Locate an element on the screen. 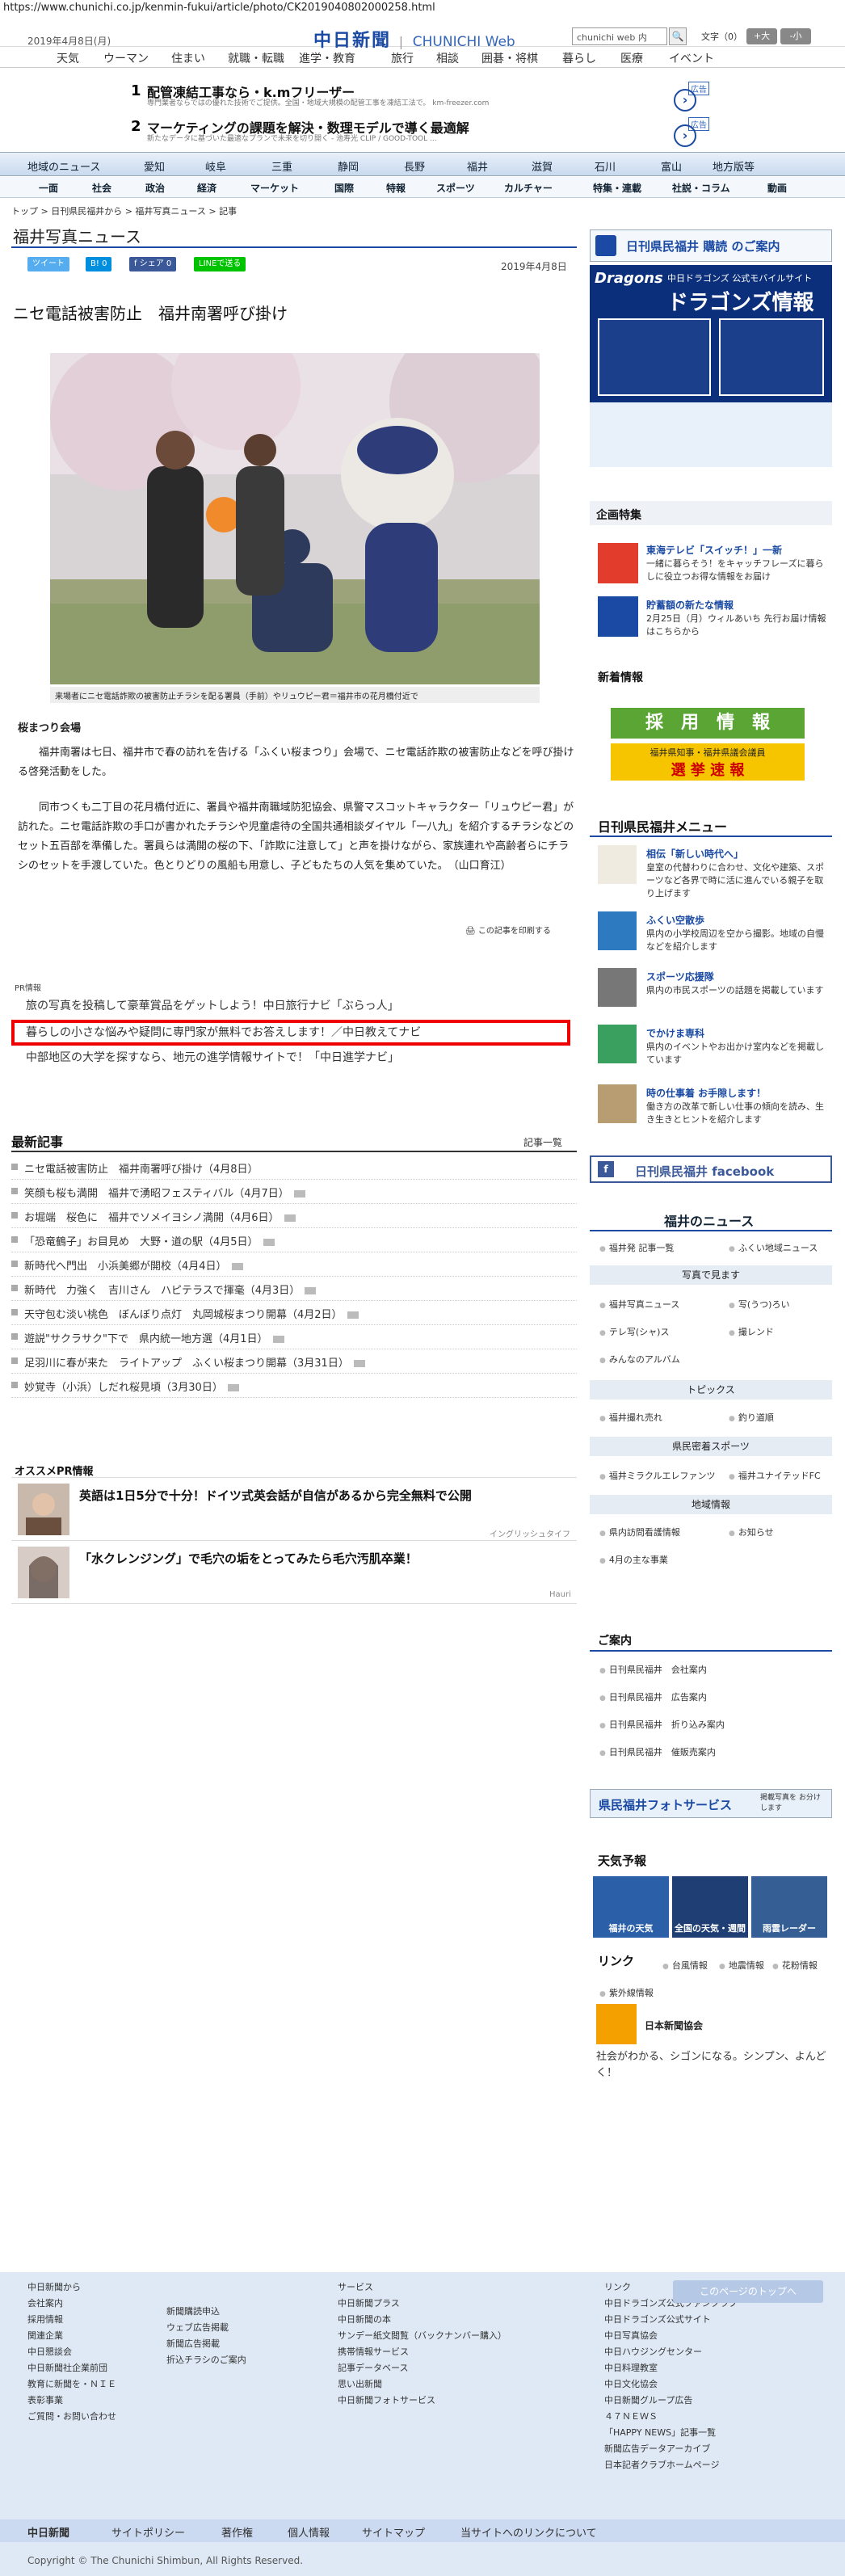  footer-link: 会社案内 is located at coordinates (45, 2302).